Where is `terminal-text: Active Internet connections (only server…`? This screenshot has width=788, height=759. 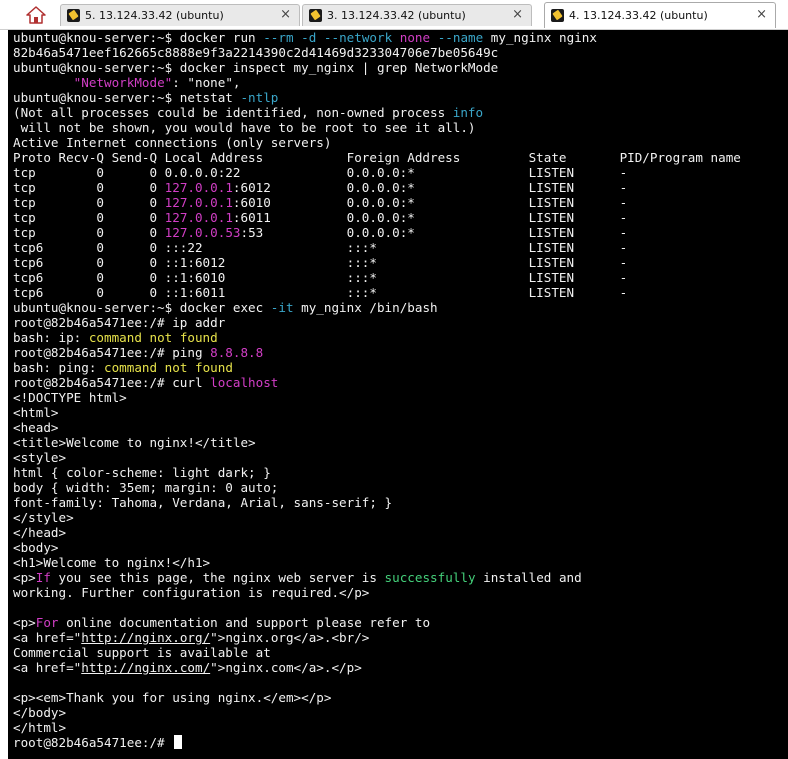 terminal-text: Active Internet connections (only server… is located at coordinates (172, 142).